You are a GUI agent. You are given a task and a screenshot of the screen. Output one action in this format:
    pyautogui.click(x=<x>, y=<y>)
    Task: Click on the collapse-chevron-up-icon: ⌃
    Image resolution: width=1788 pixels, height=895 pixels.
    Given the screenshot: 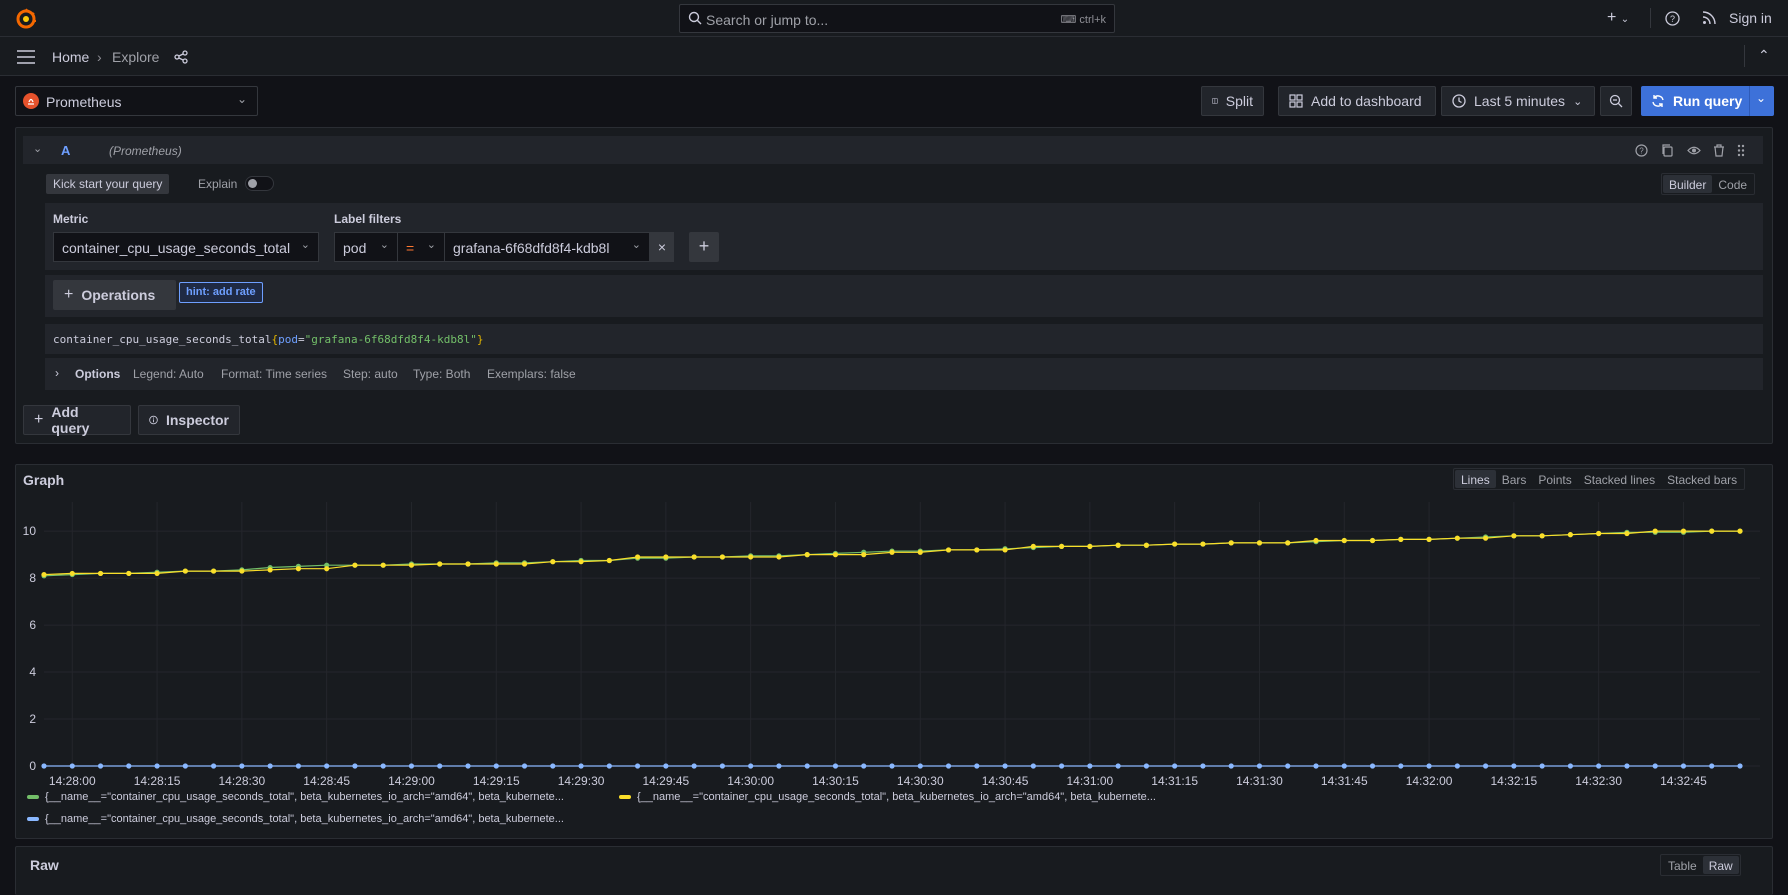 What is the action you would take?
    pyautogui.click(x=1764, y=55)
    